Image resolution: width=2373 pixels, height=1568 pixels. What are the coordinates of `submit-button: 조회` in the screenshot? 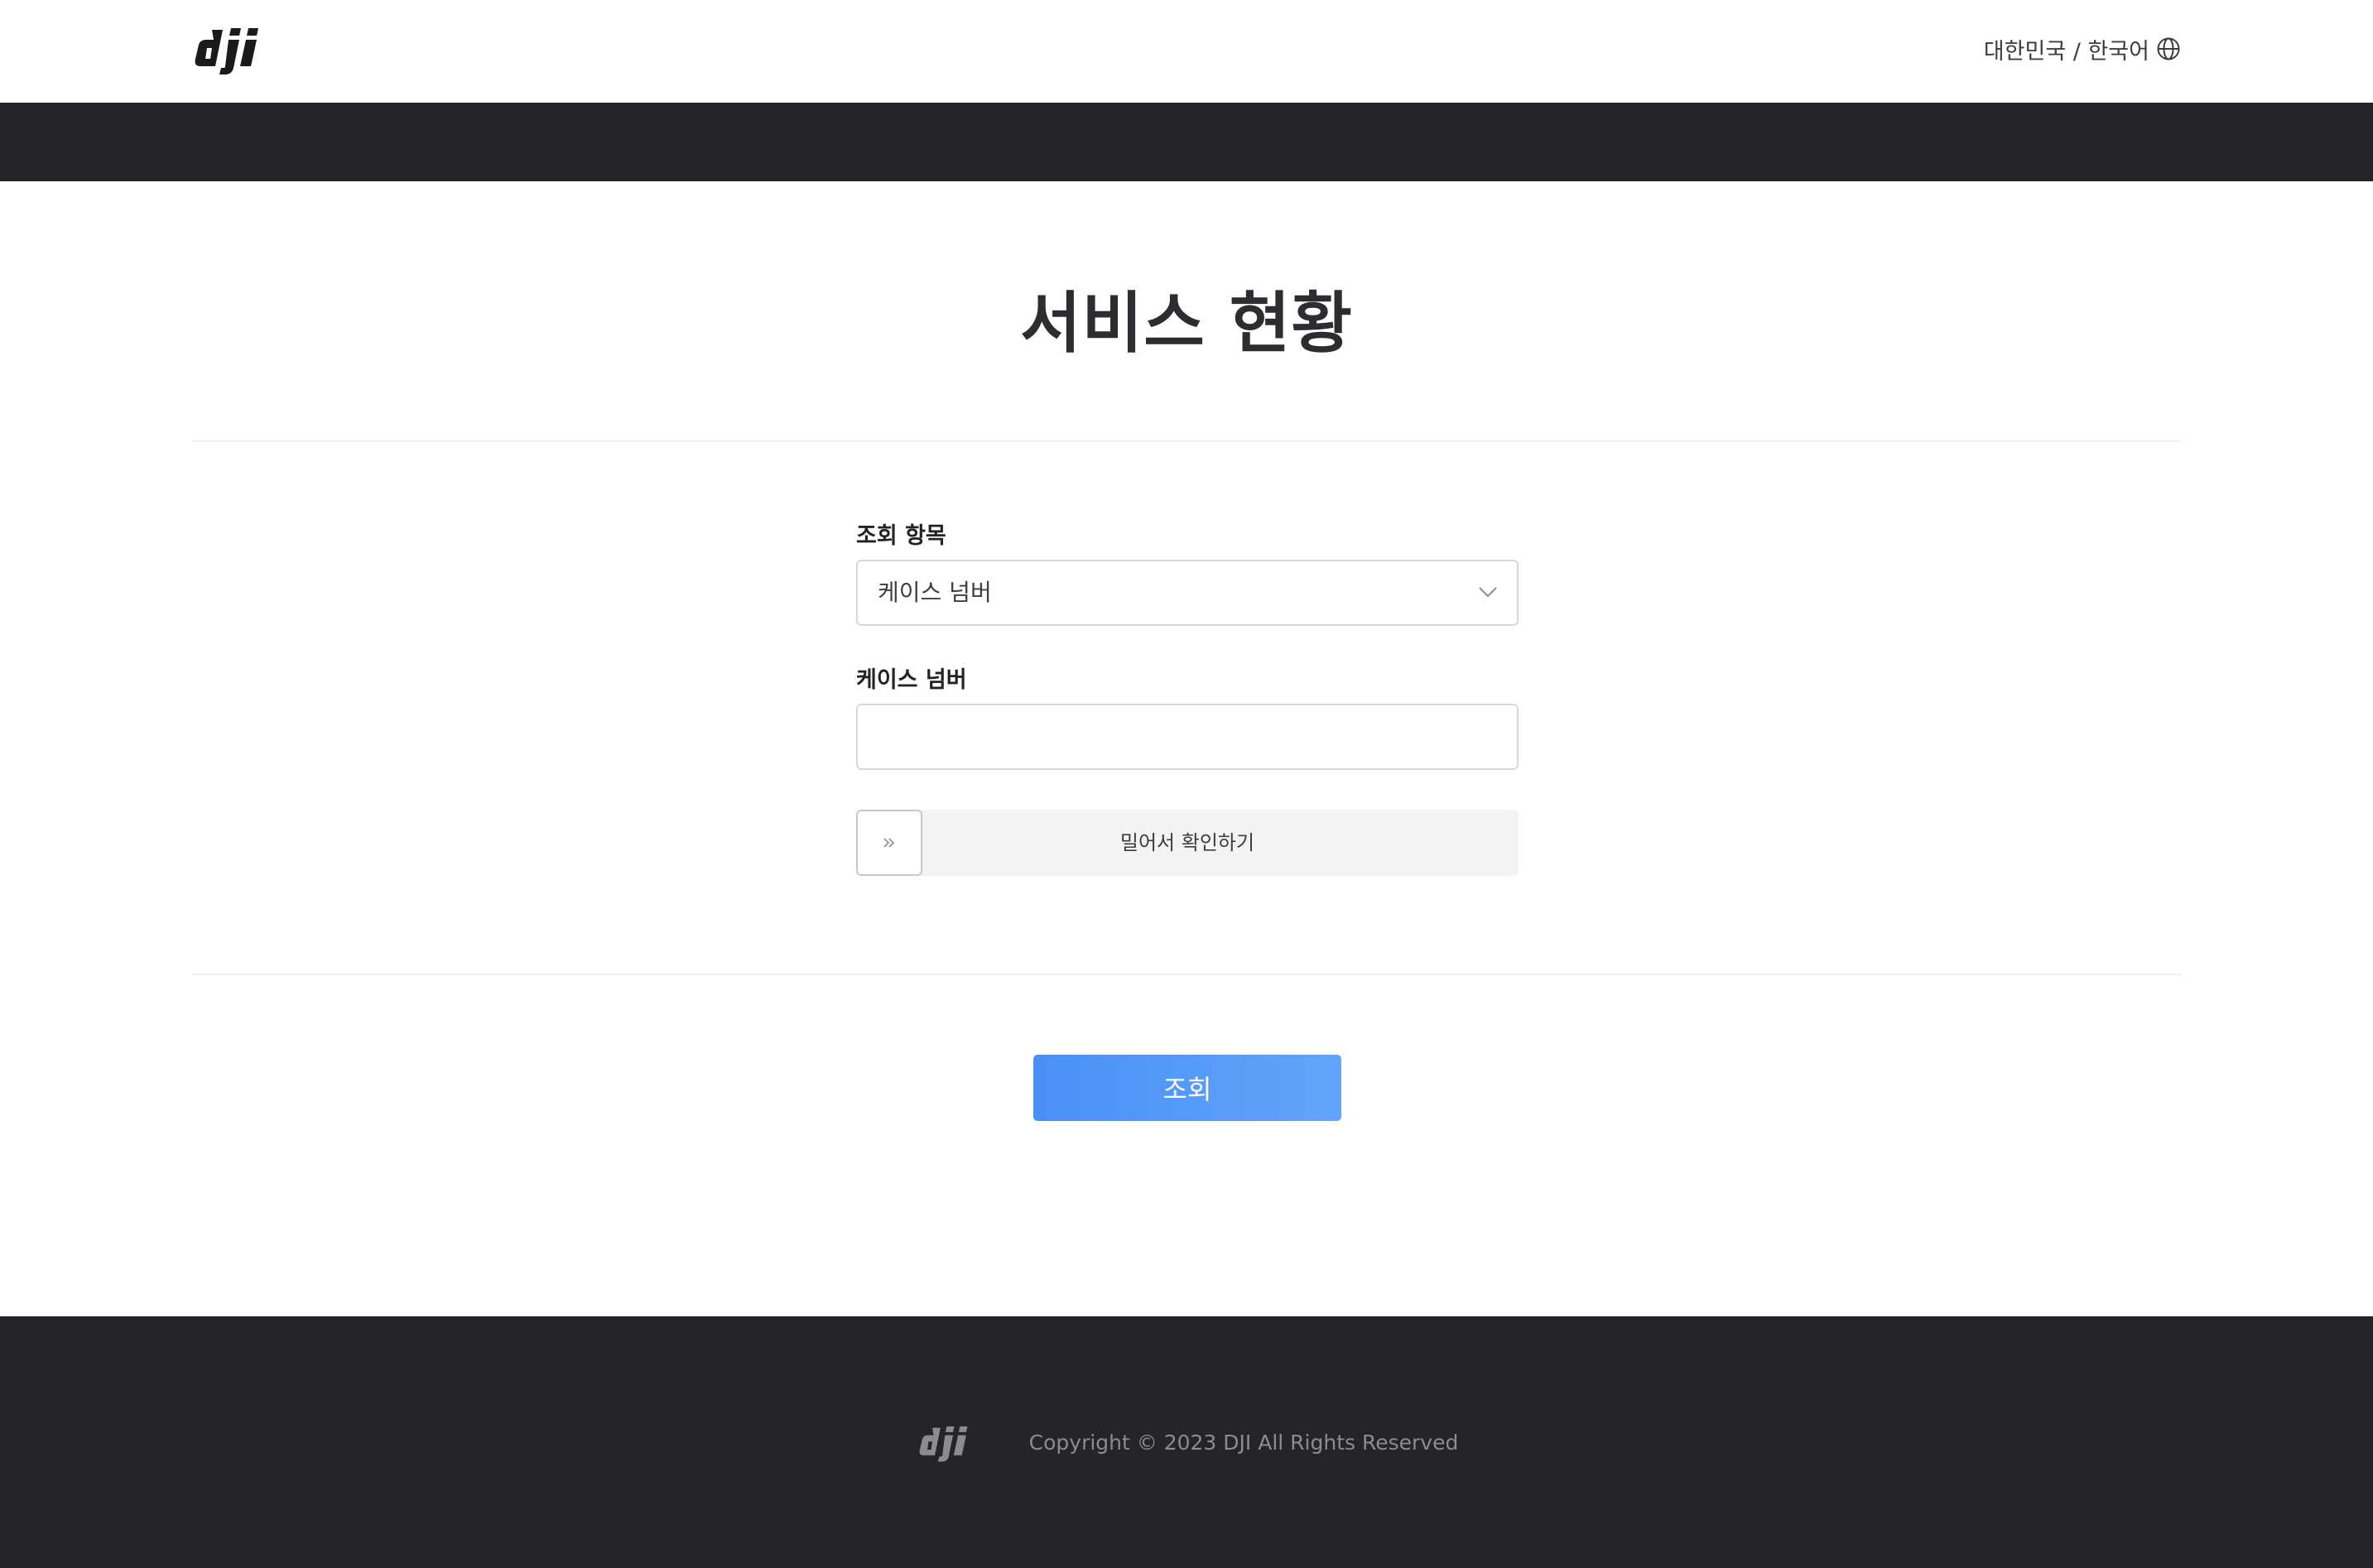 It's located at (1187, 1088).